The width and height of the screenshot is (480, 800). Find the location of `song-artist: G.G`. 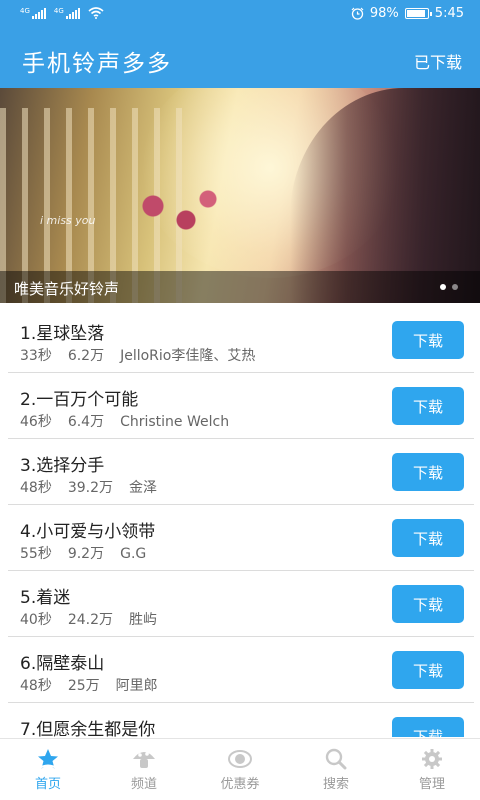

song-artist: G.G is located at coordinates (133, 554).